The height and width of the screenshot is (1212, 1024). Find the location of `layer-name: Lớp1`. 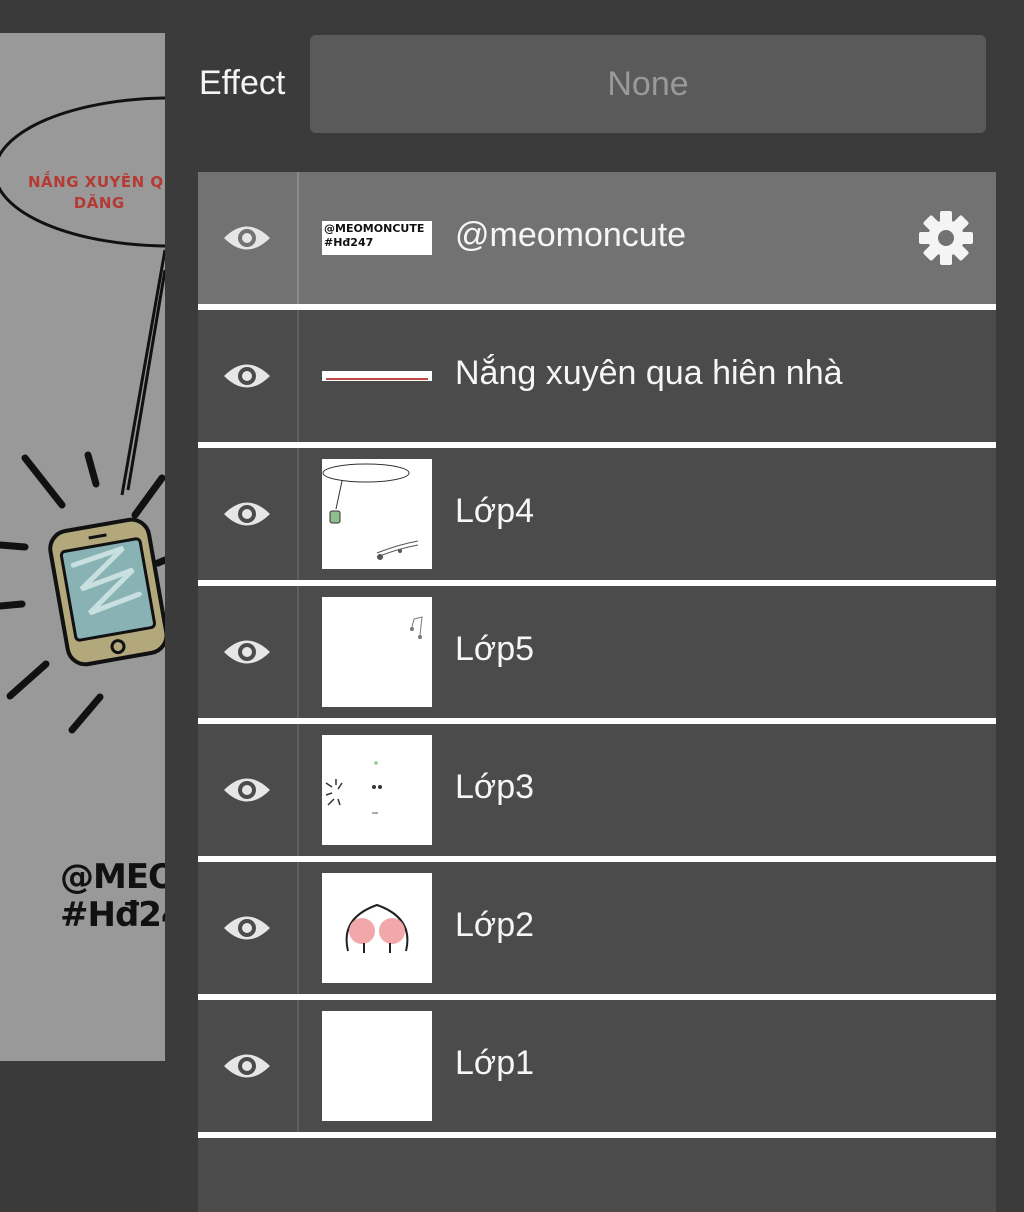

layer-name: Lớp1 is located at coordinates (495, 1063).